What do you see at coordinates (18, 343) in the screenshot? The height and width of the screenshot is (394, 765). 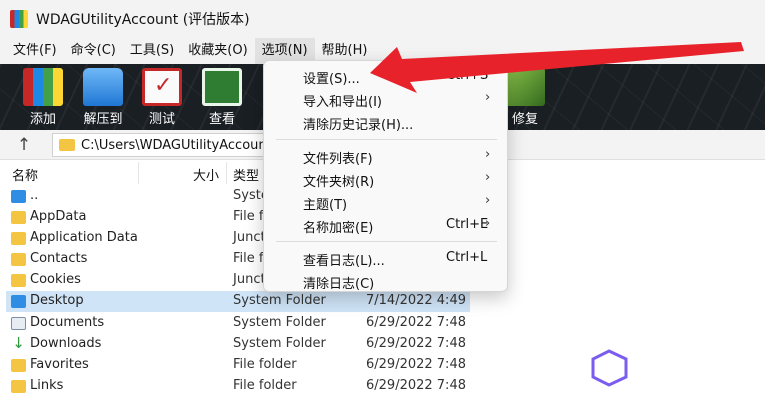 I see `downloads-icon: ↓` at bounding box center [18, 343].